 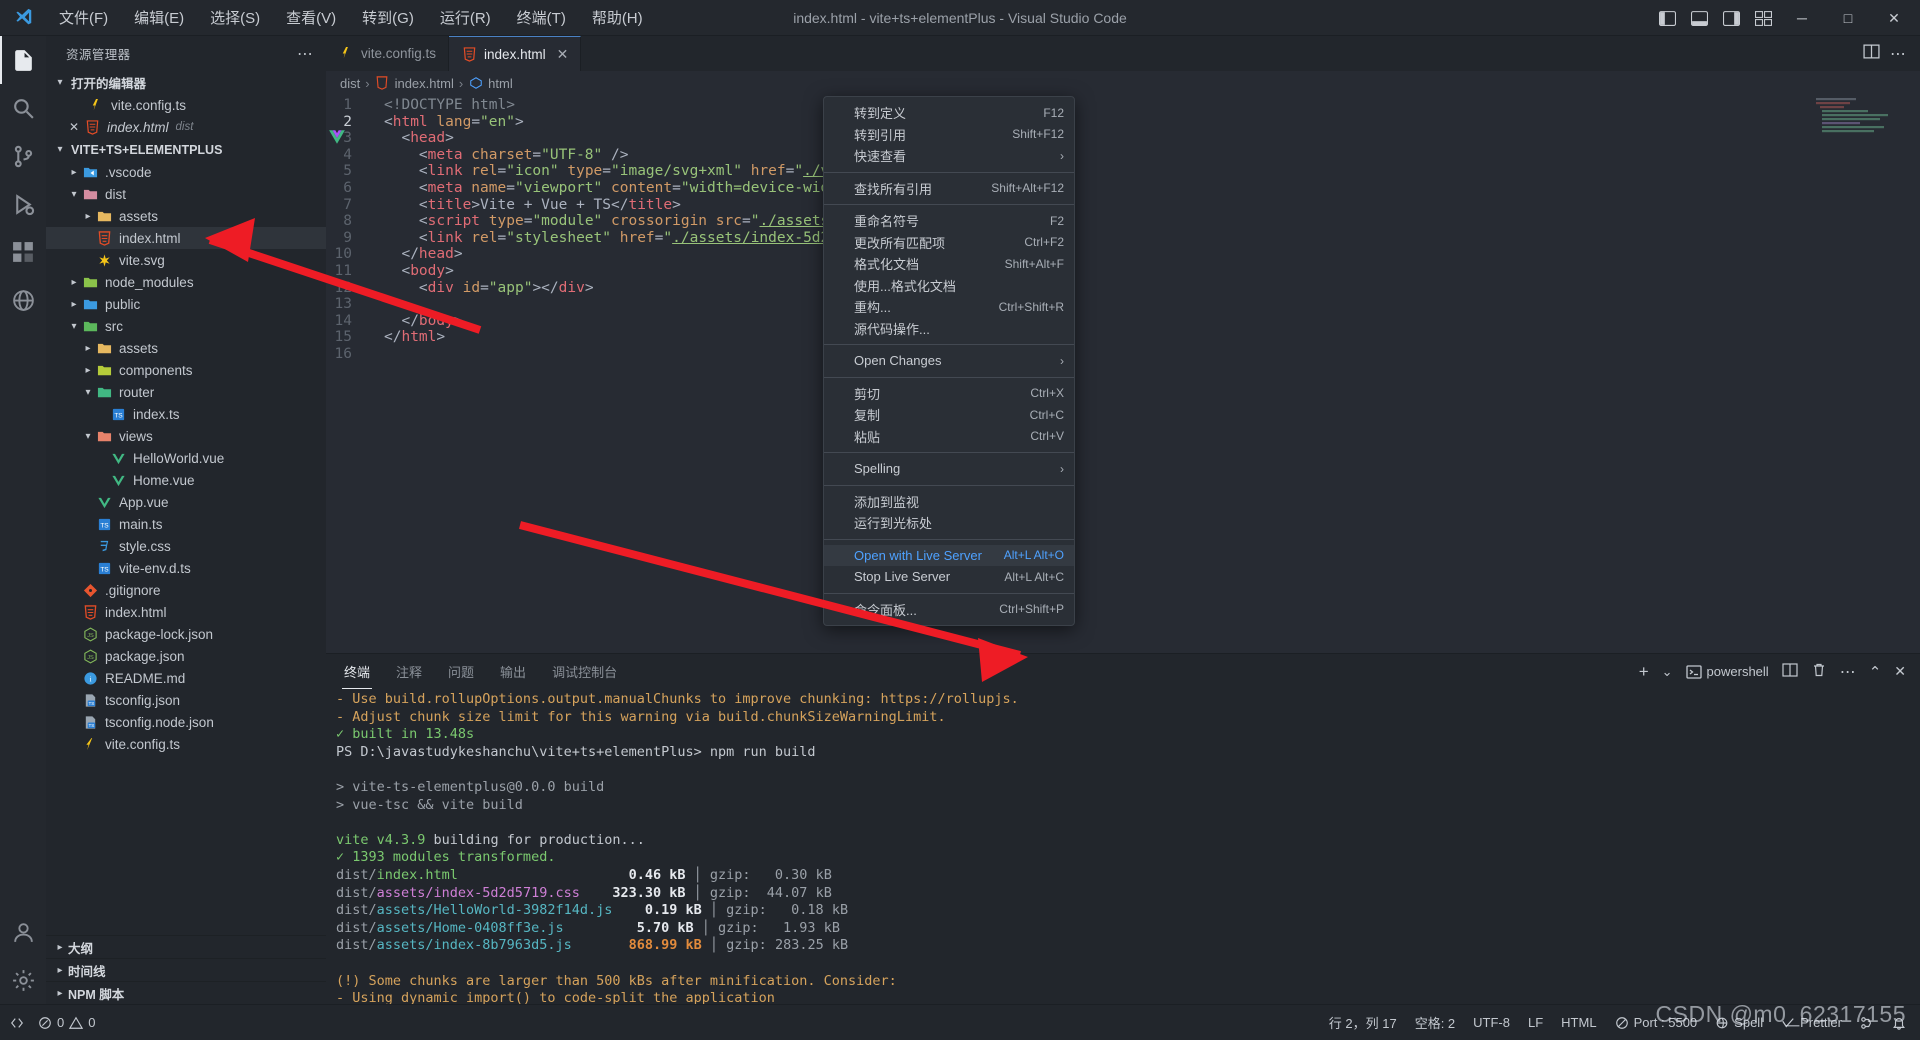 I want to click on tree-file-vite-svg: vite.svg, so click(x=186, y=260).